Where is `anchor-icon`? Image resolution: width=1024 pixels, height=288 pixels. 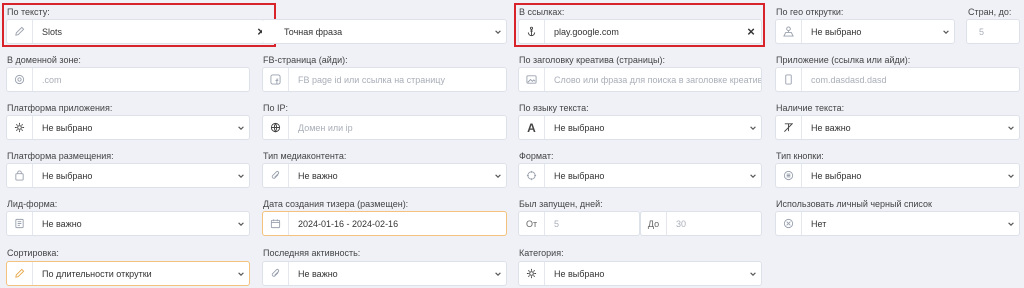
anchor-icon is located at coordinates (532, 31).